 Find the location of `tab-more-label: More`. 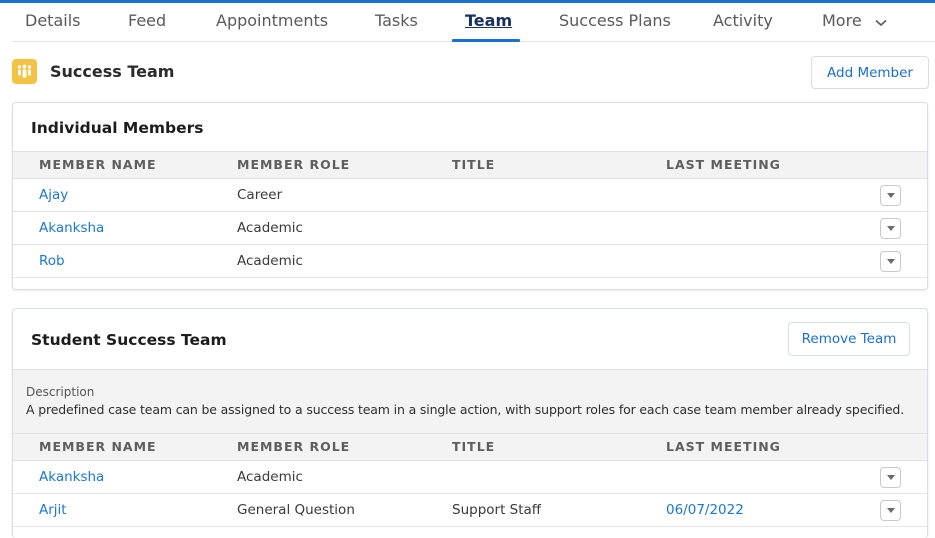

tab-more-label: More is located at coordinates (842, 20).